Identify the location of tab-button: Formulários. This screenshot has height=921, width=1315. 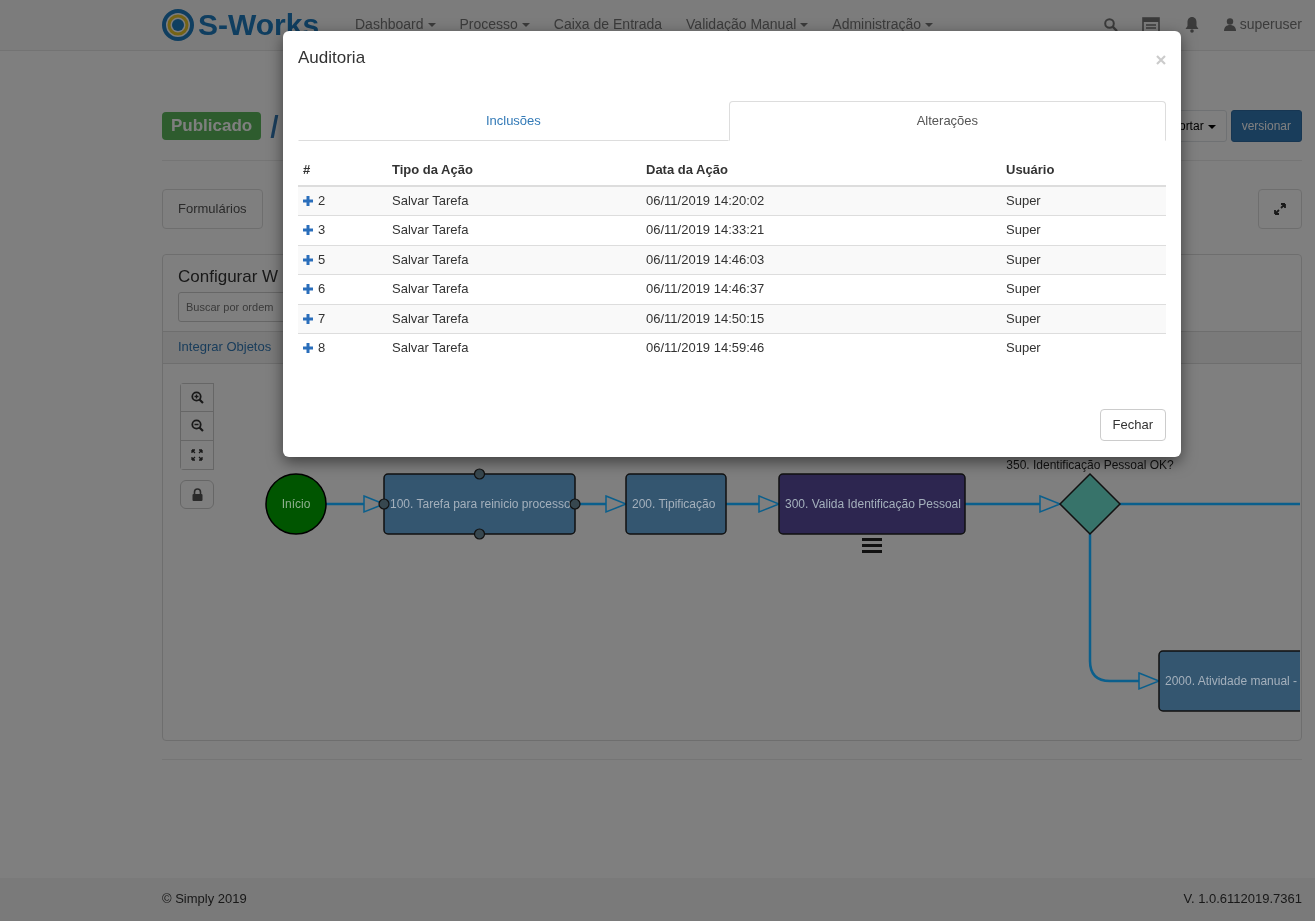
(212, 209).